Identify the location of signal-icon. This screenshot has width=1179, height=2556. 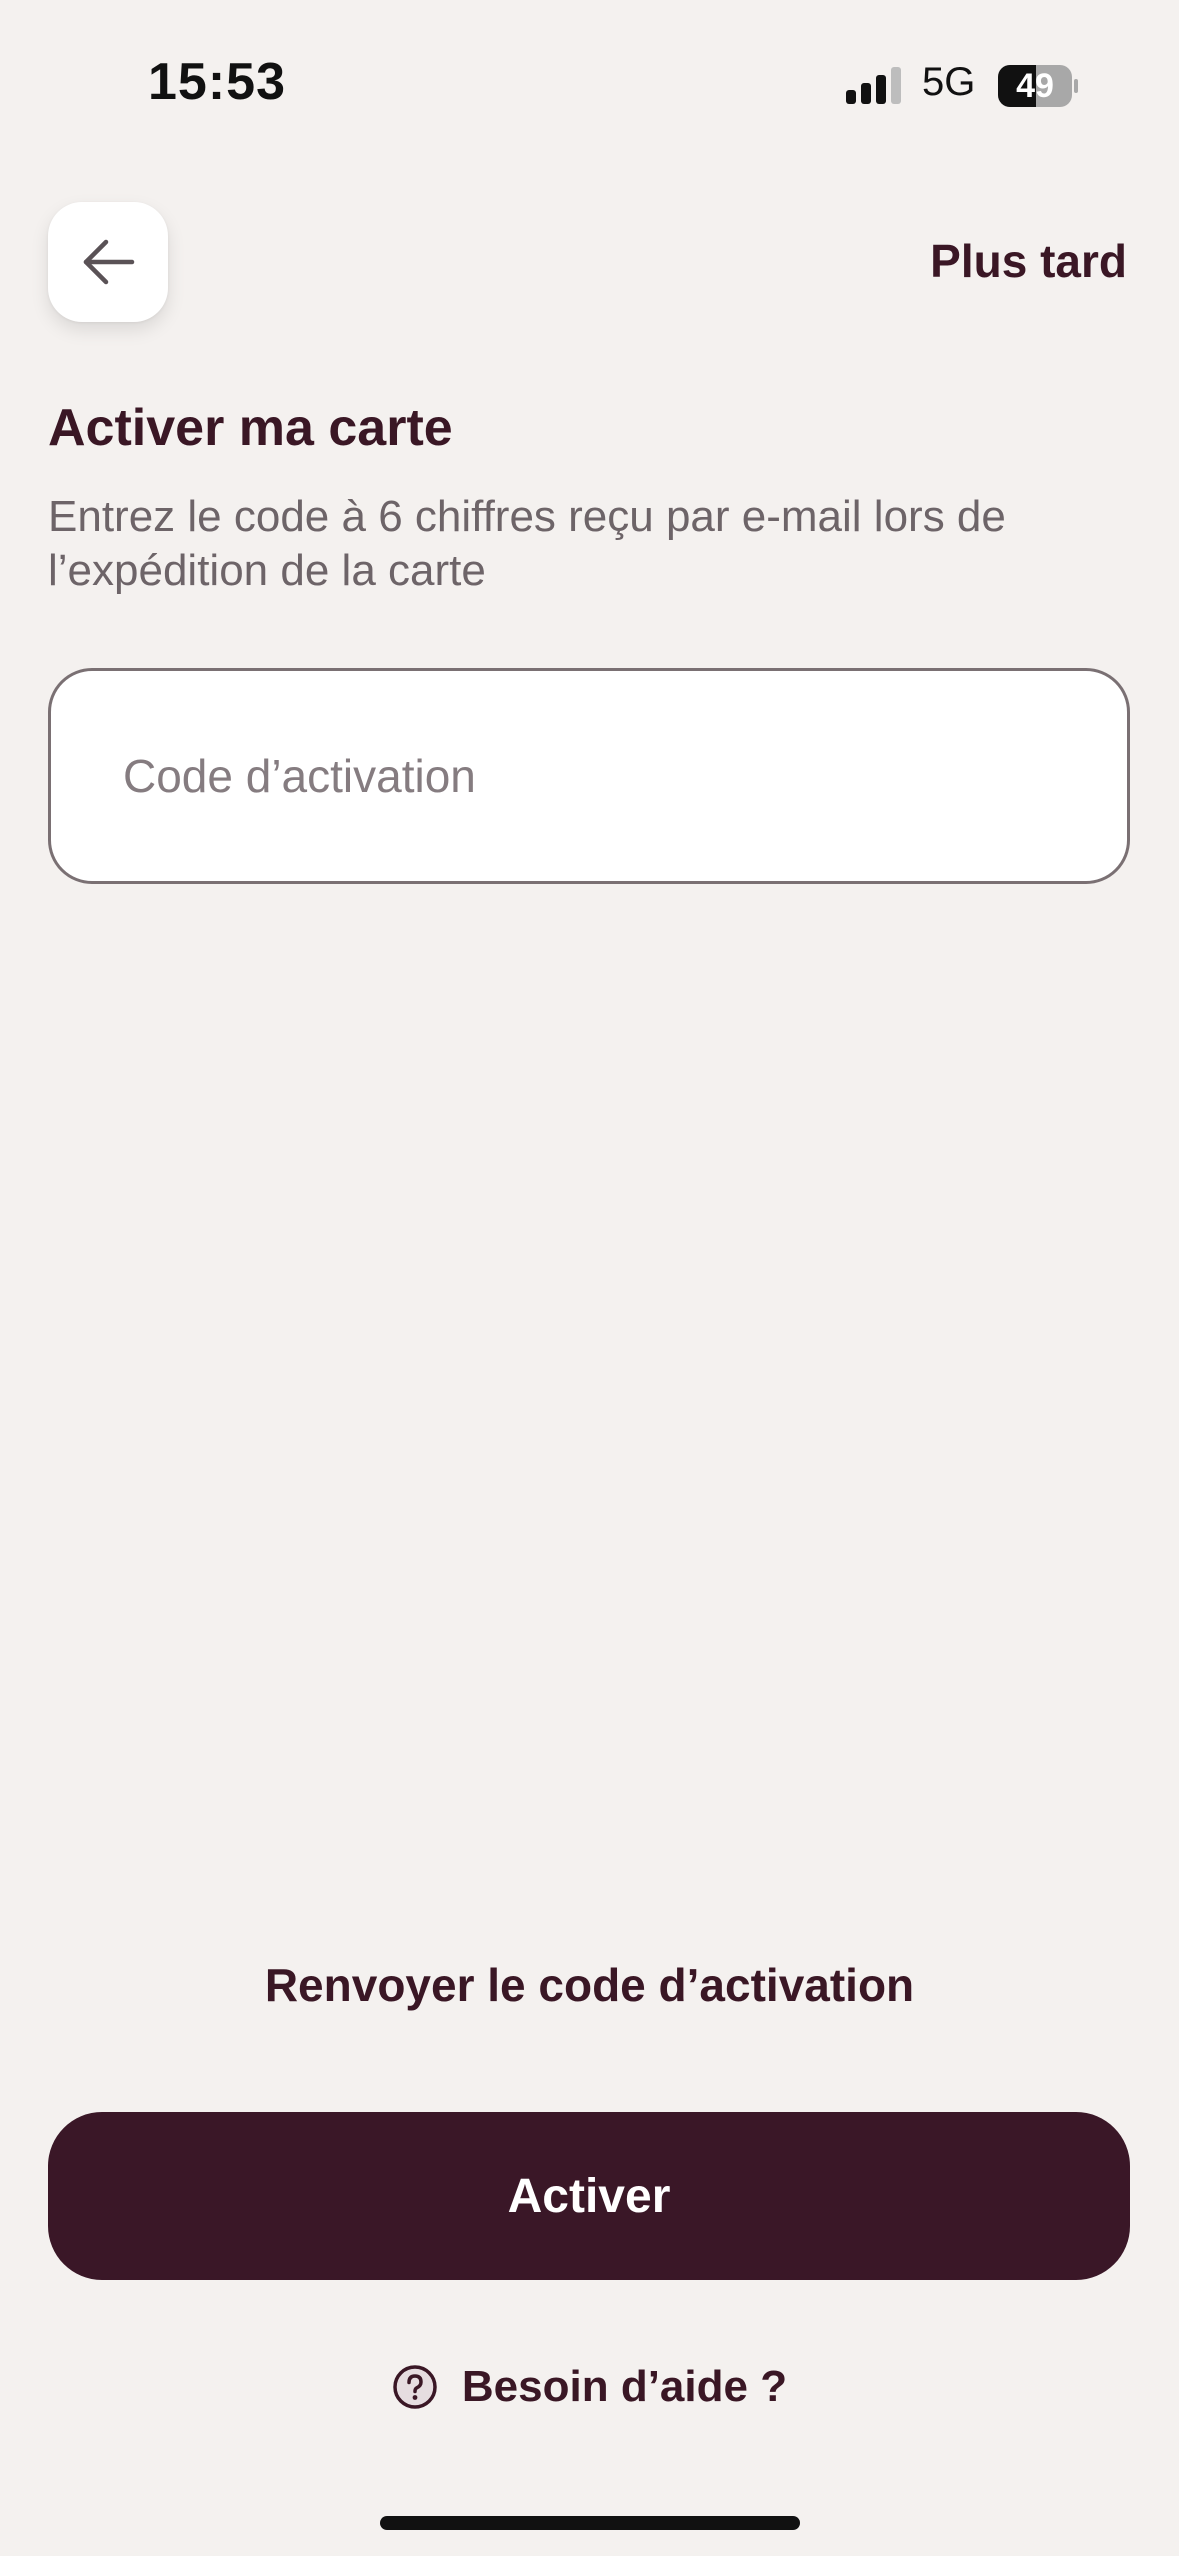
(873, 85).